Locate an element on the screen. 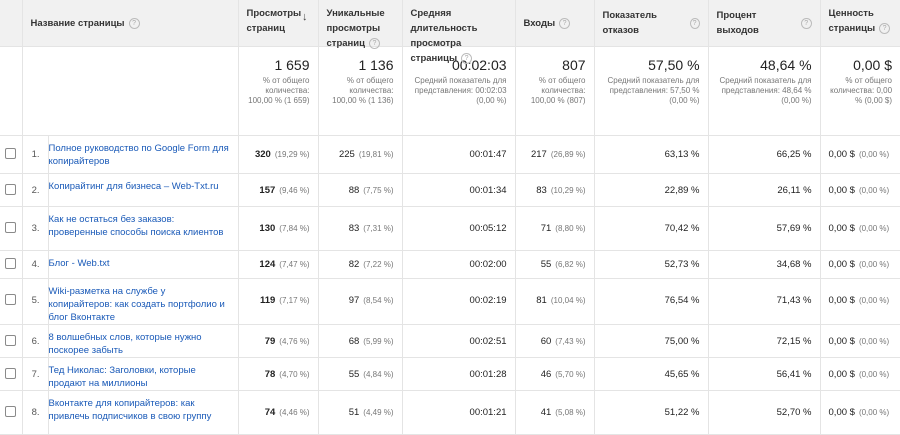 This screenshot has height=435, width=900. row-index-text: 3. is located at coordinates (35, 228).